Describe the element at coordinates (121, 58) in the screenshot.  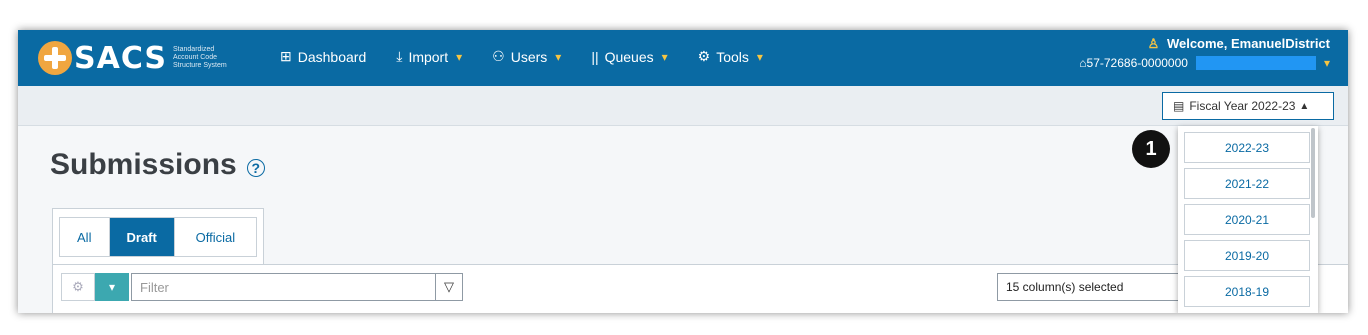
I see `logo-text: SACS` at that location.